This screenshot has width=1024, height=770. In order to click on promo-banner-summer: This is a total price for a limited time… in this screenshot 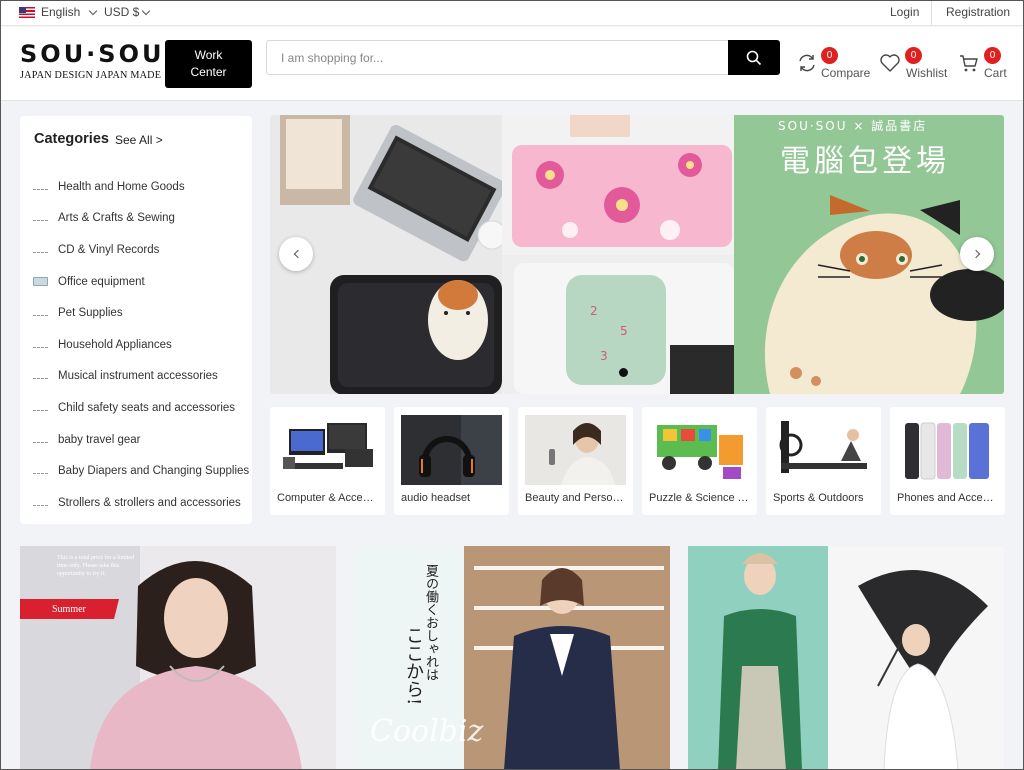, I will do `click(178, 658)`.